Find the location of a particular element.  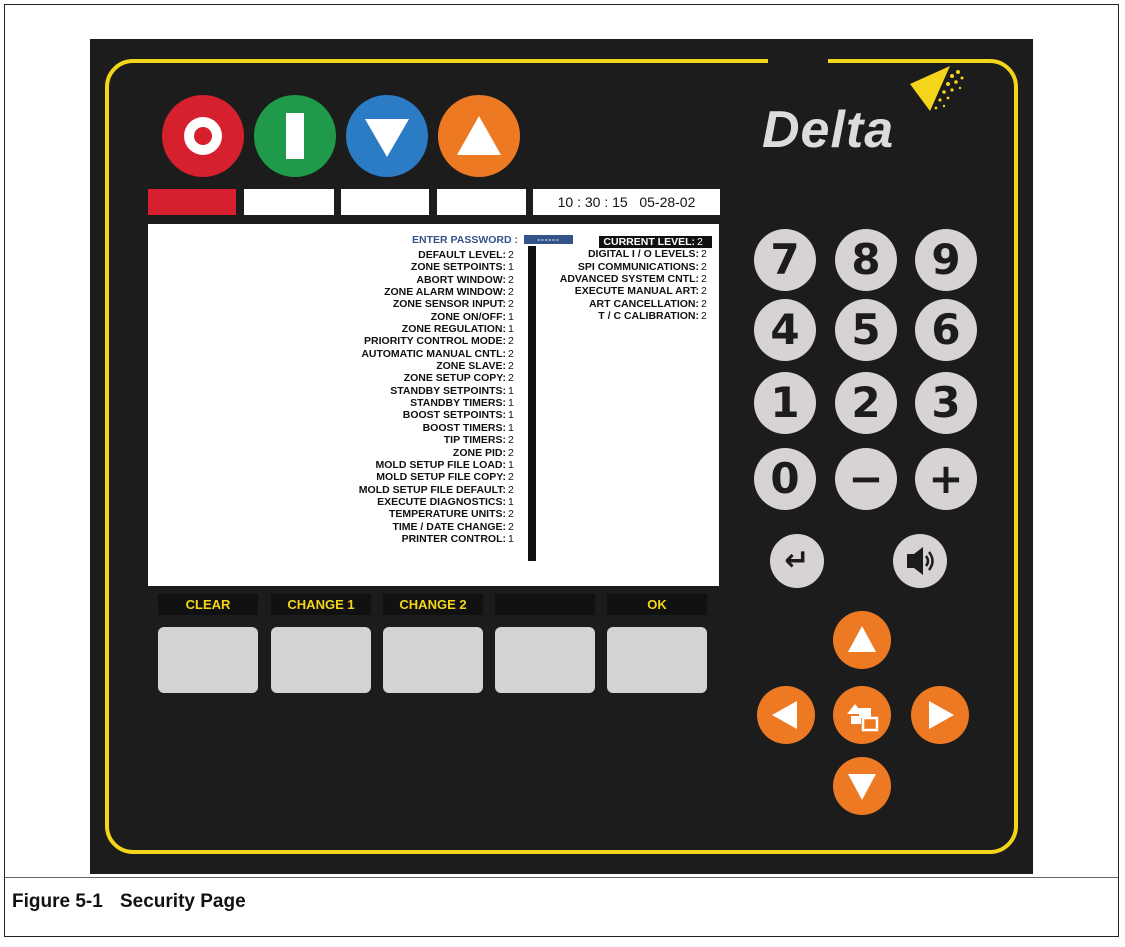

power-on-button is located at coordinates (295, 136).